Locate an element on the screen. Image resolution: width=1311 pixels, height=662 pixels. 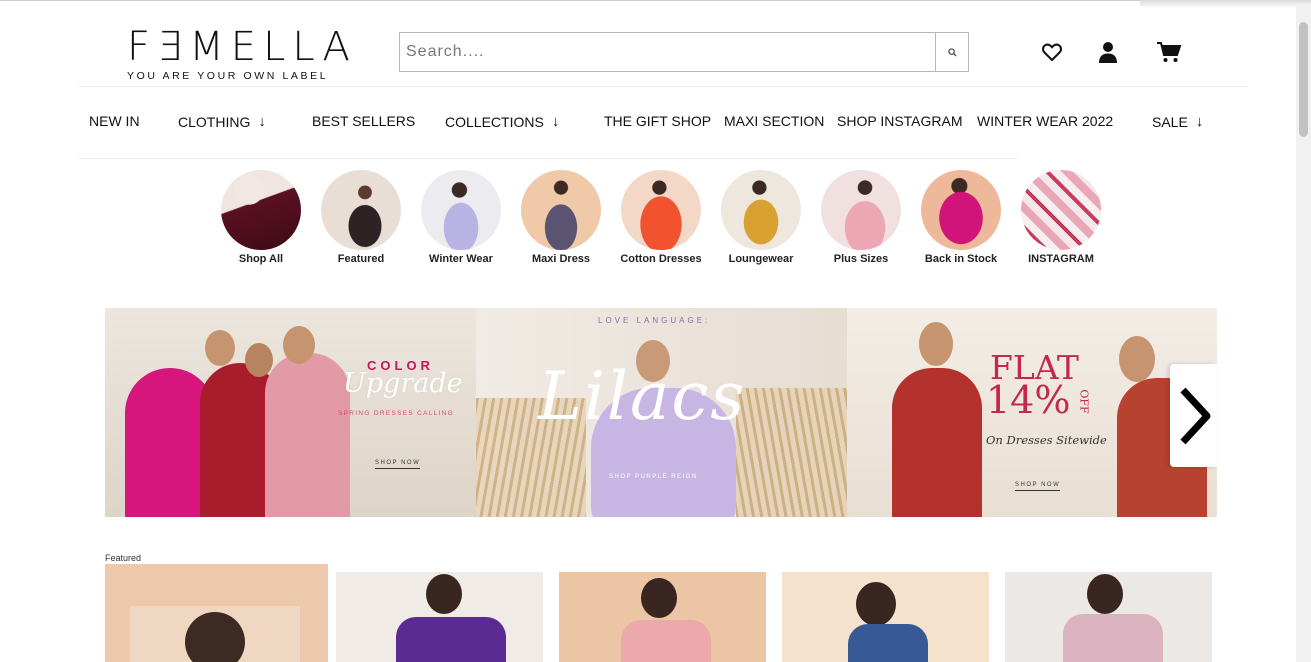
wishlist-button is located at coordinates (1052, 52).